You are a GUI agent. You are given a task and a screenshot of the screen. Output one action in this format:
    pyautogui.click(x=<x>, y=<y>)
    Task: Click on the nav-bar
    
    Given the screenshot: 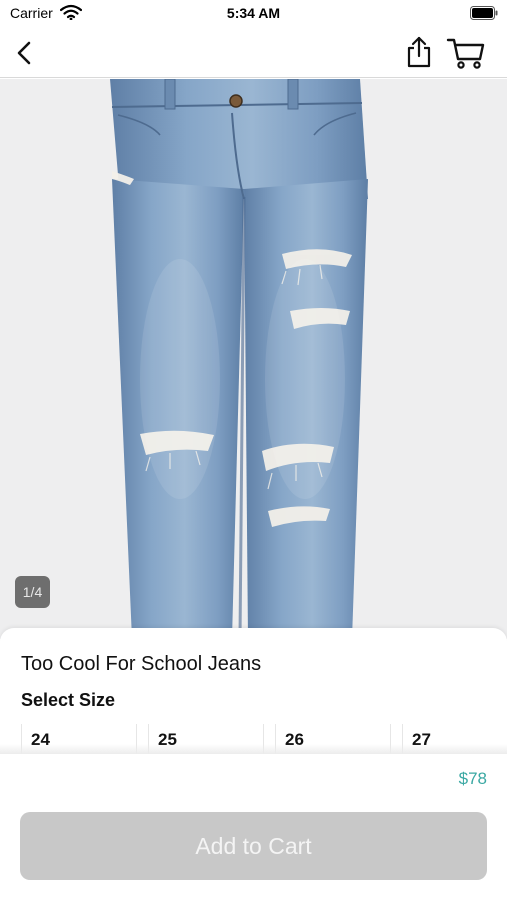 What is the action you would take?
    pyautogui.click(x=253, y=54)
    